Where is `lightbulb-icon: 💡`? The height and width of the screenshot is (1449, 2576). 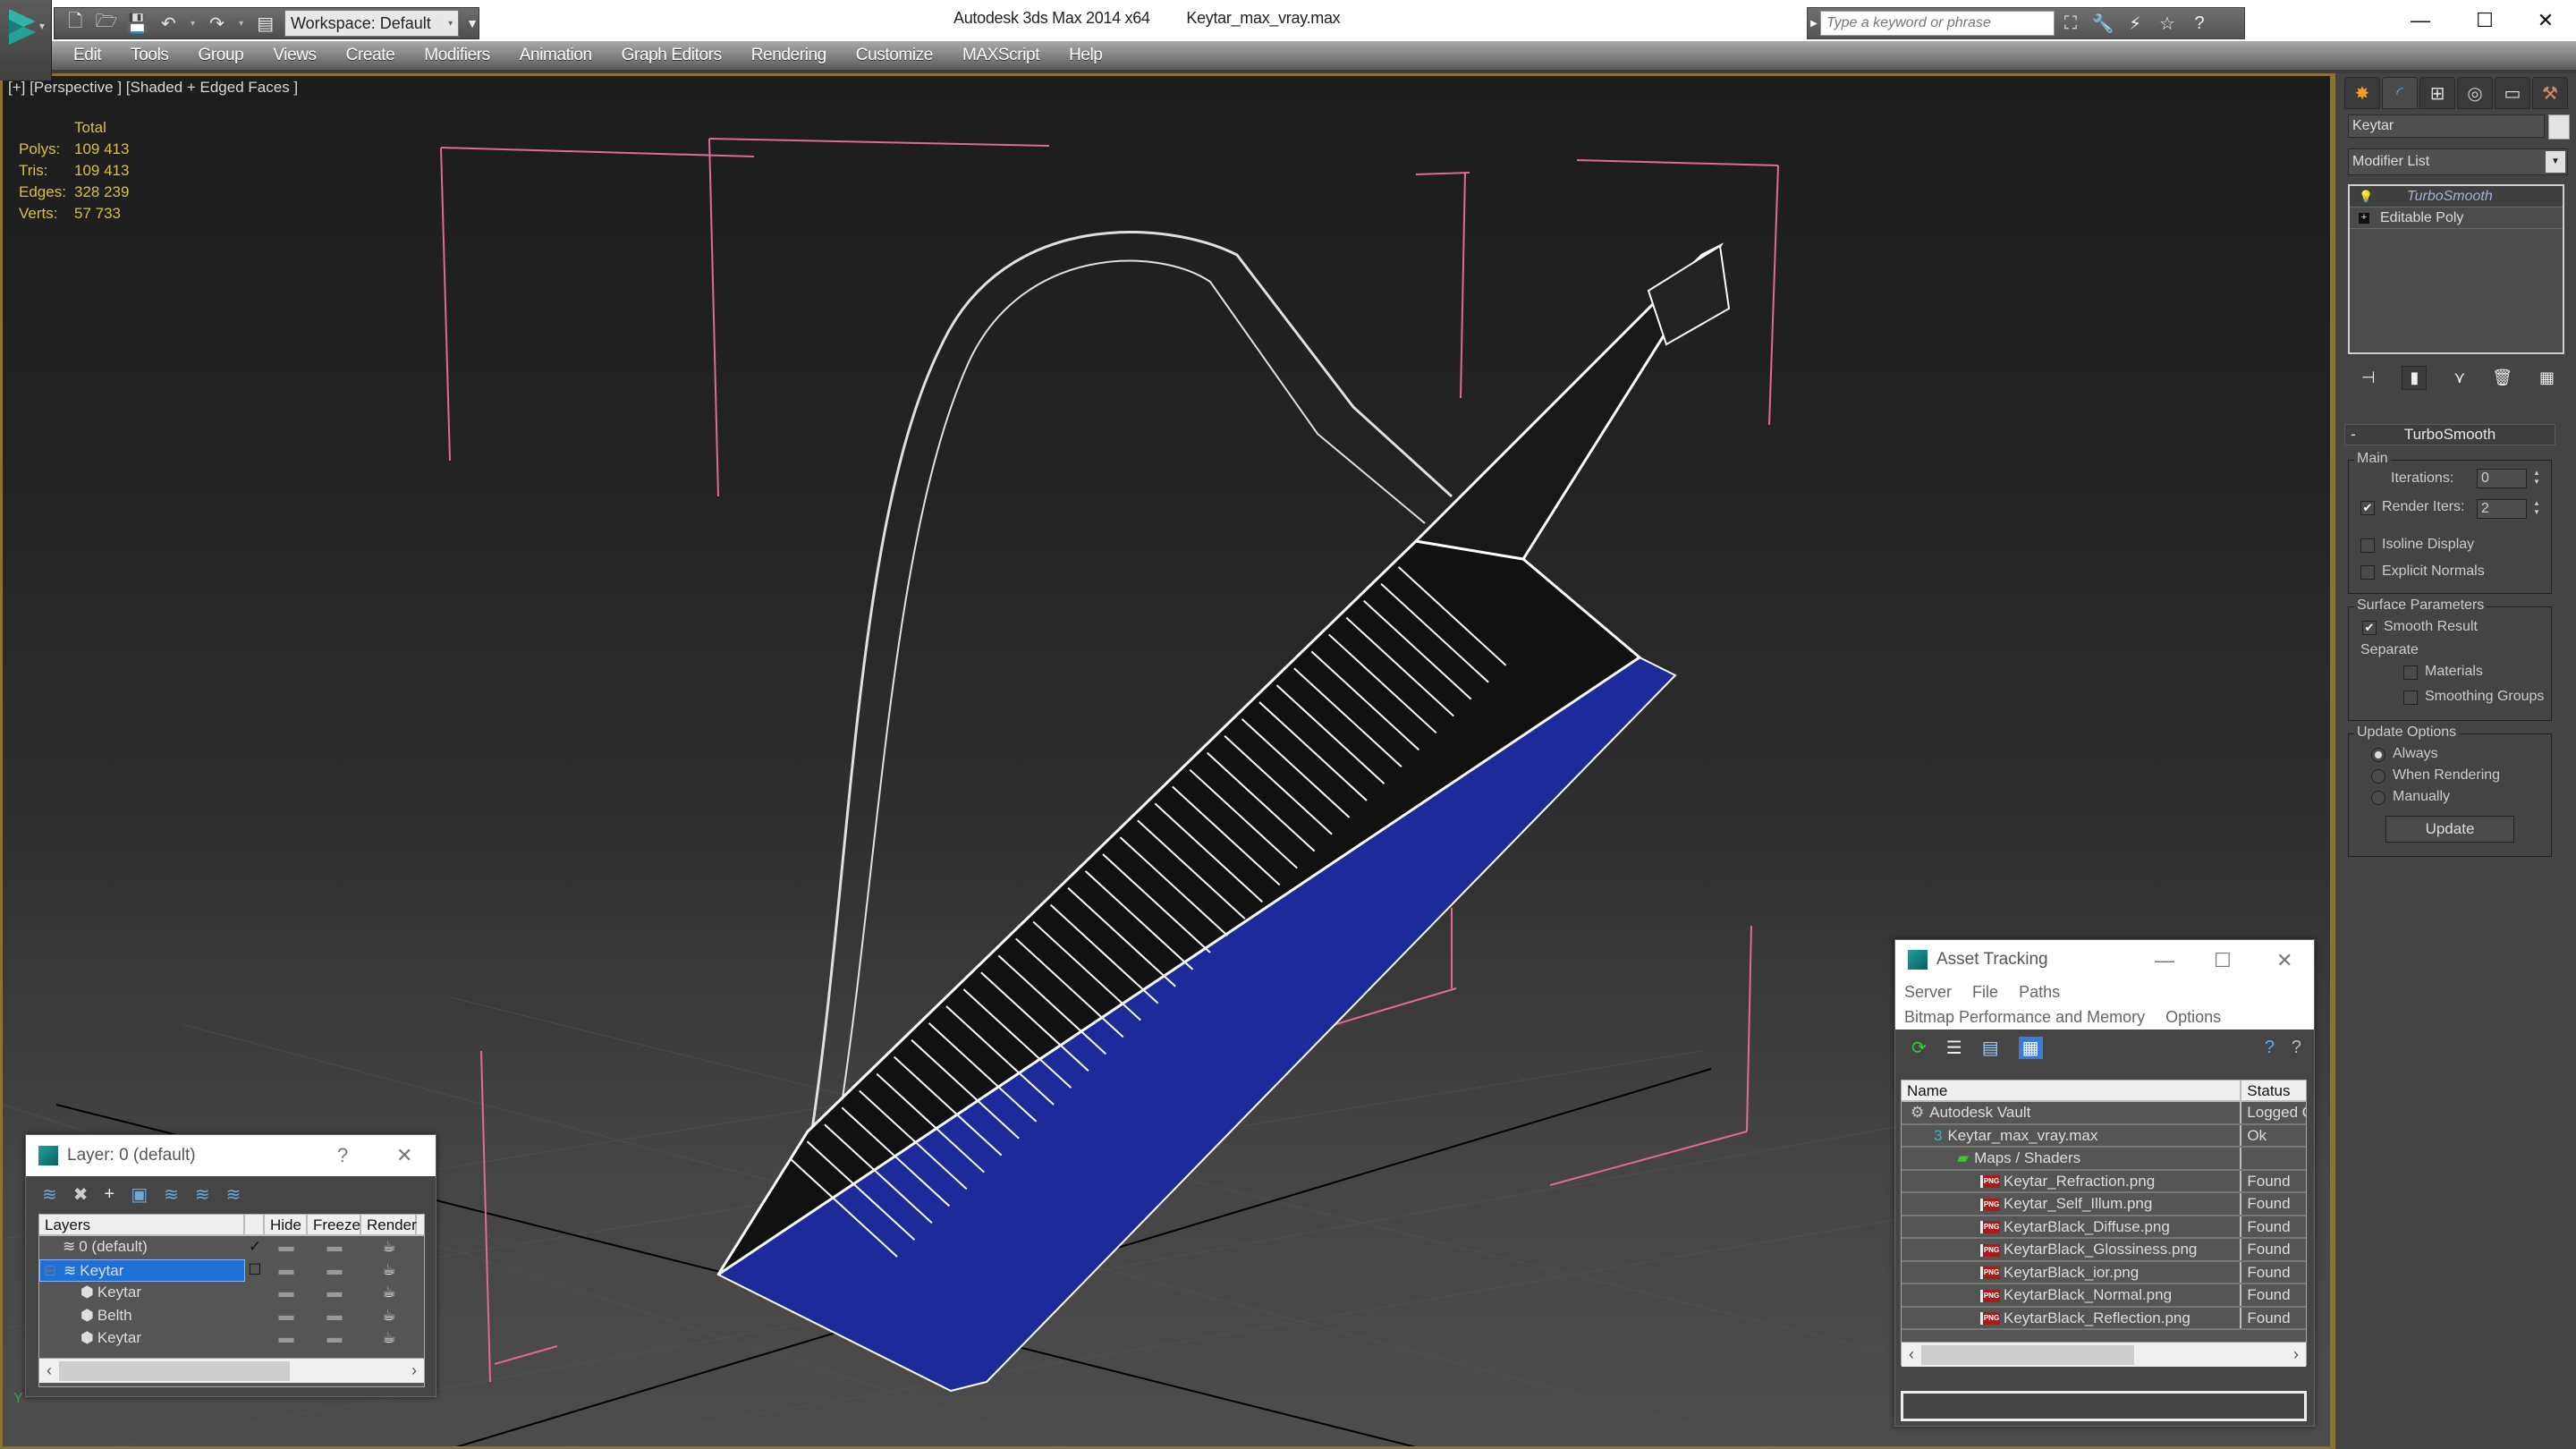
lightbulb-icon: 💡 is located at coordinates (2366, 197).